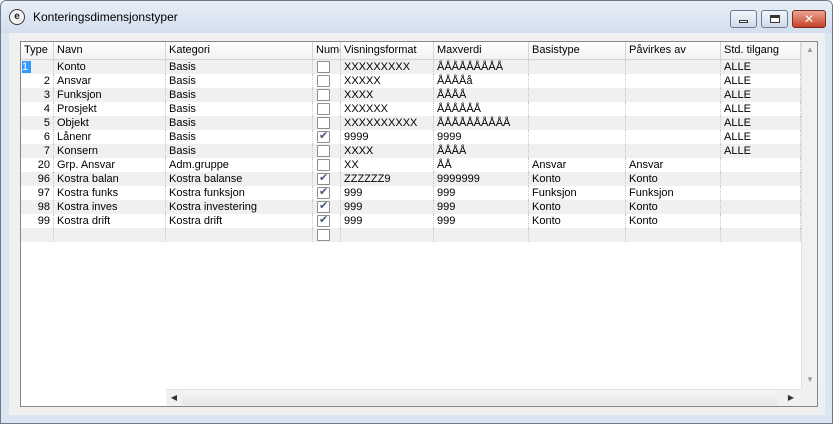  I want to click on cell-basistype: Ansvar, so click(577, 165).